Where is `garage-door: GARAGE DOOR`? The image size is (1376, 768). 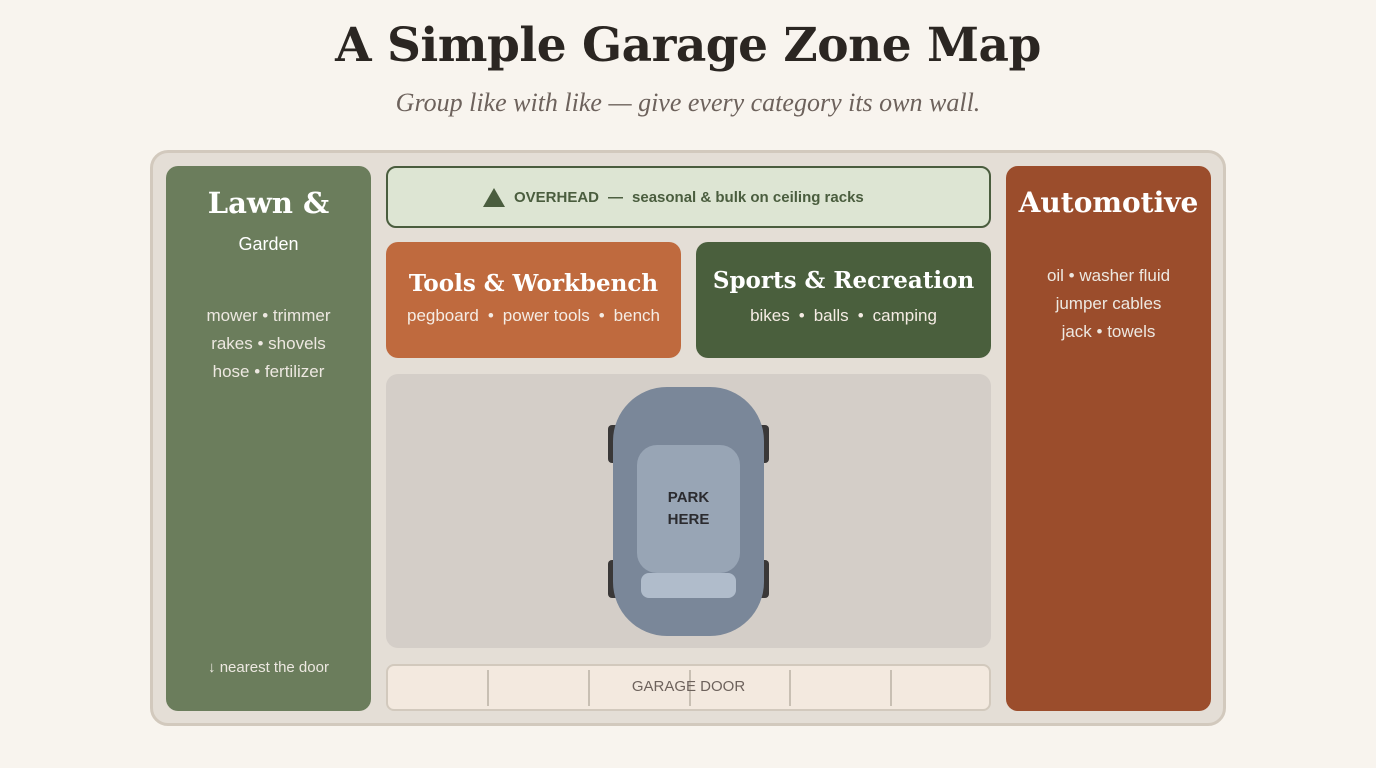
garage-door: GARAGE DOOR is located at coordinates (688, 687).